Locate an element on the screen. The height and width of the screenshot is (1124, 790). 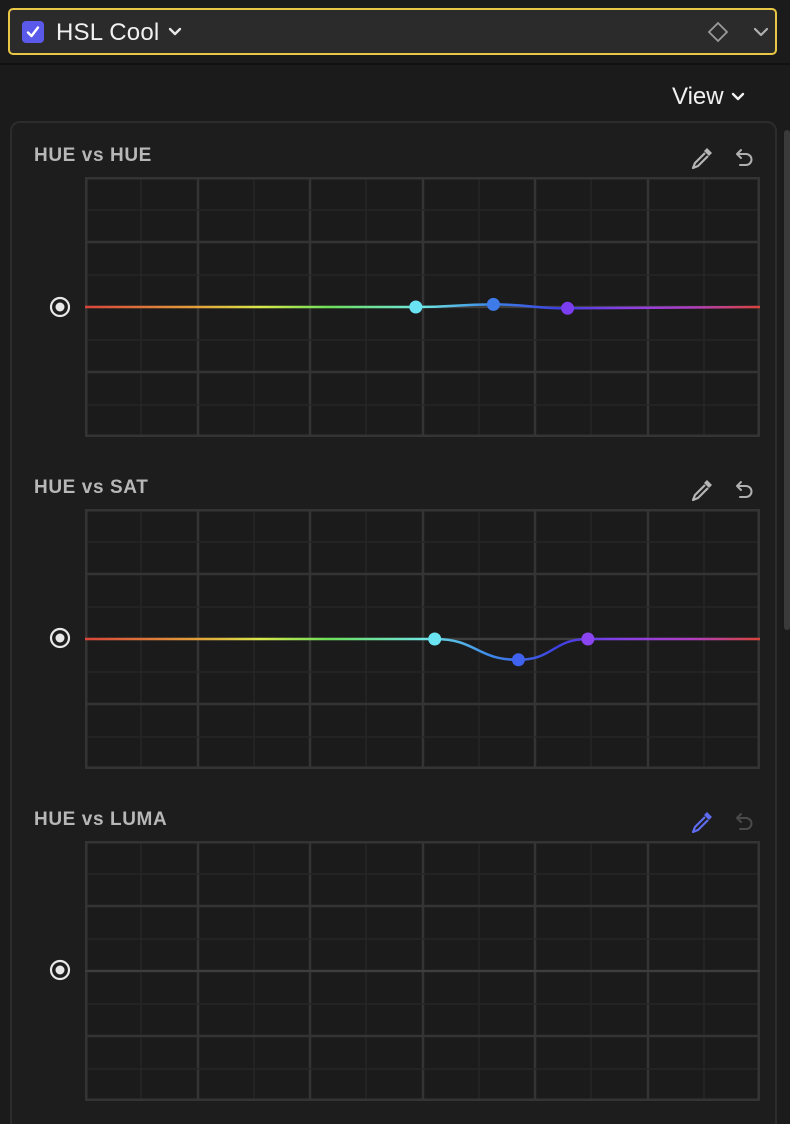
effect-header: HSL Cool is located at coordinates (392, 31).